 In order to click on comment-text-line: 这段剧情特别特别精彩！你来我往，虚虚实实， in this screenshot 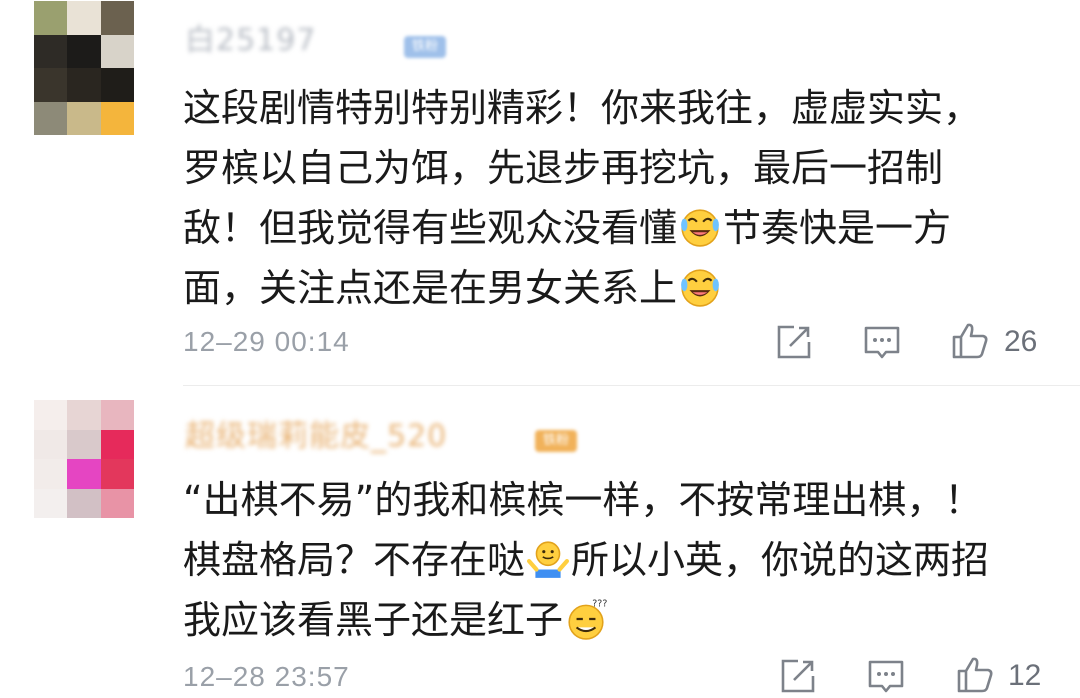, I will do `click(582, 108)`.